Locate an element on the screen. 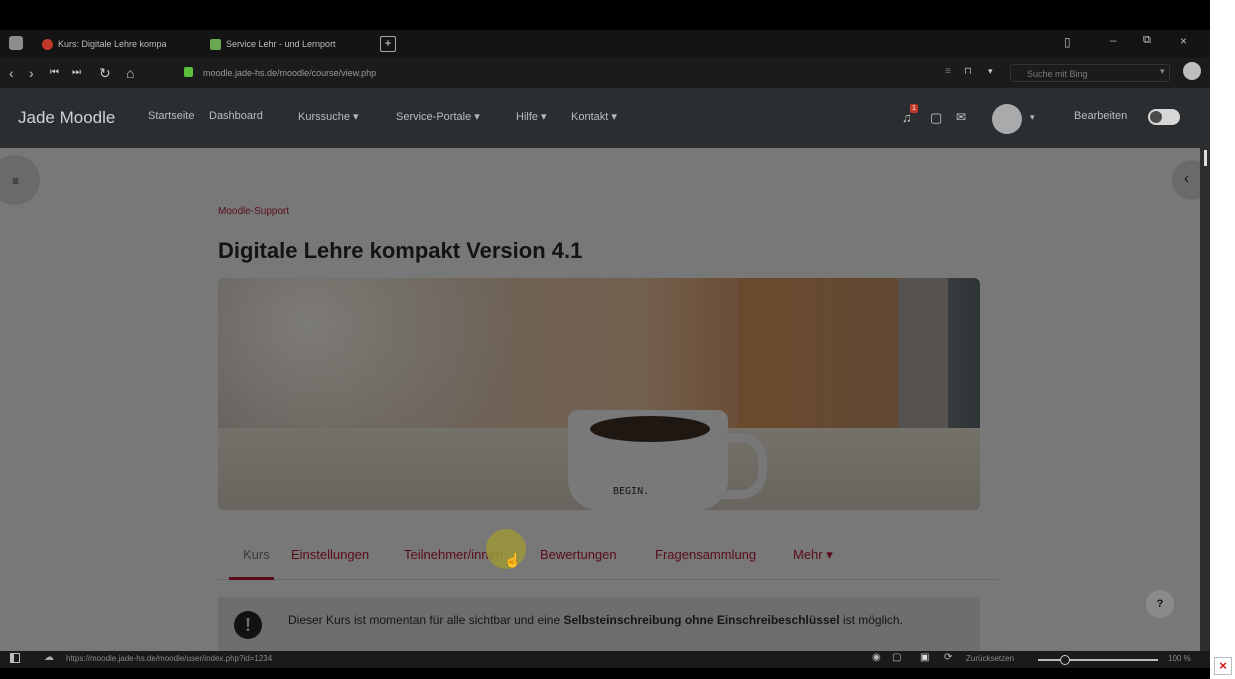  edit-mode-toggle is located at coordinates (1164, 117).